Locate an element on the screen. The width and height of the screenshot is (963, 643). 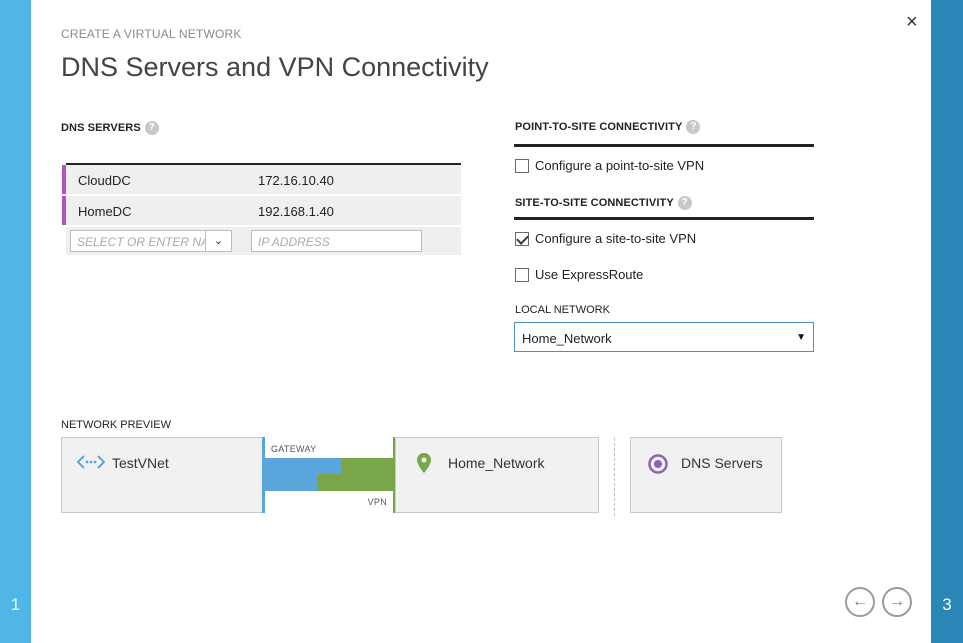
p2s-heading-text: POINT-TO-SITE CONNECTIVITY is located at coordinates (599, 127).